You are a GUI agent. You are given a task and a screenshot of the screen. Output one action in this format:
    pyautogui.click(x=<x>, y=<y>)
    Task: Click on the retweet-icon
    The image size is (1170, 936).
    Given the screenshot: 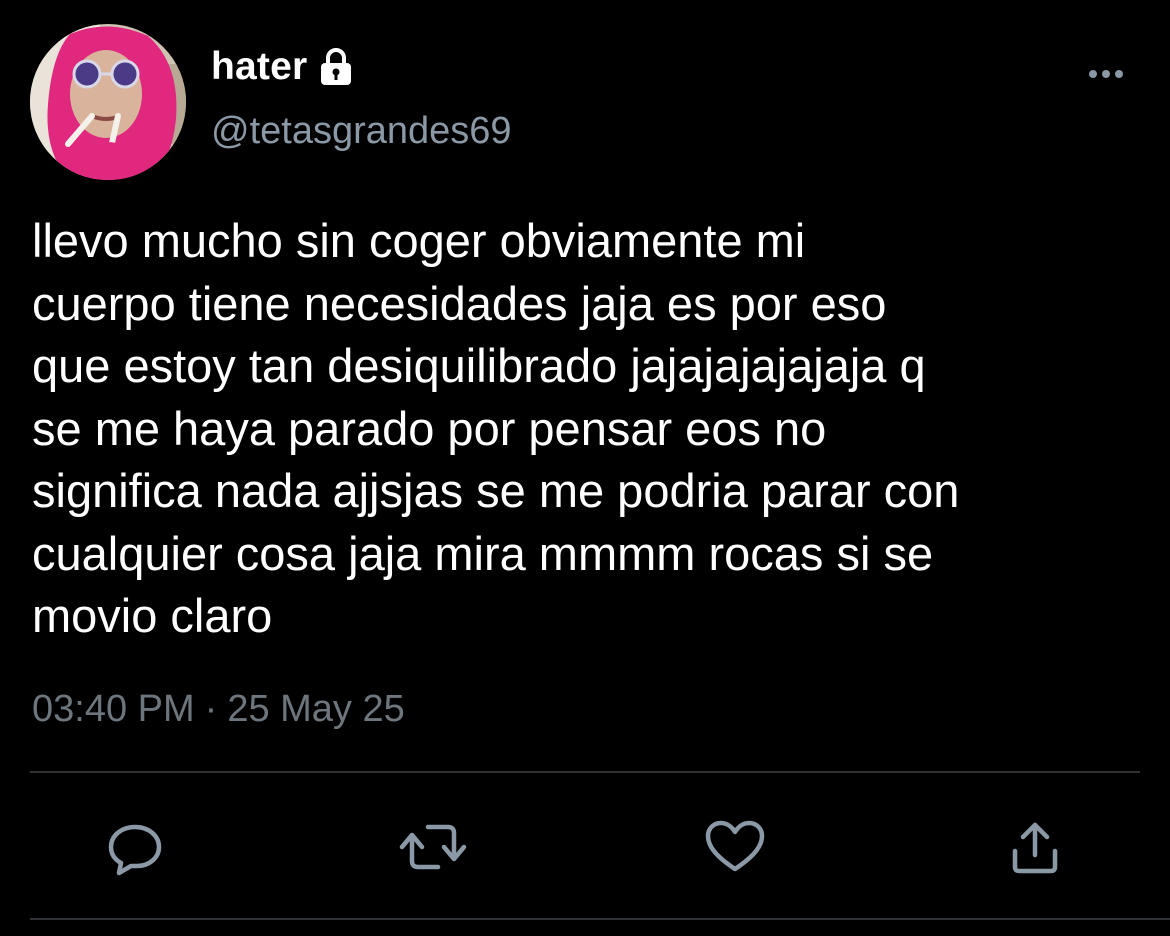 What is the action you would take?
    pyautogui.click(x=433, y=847)
    